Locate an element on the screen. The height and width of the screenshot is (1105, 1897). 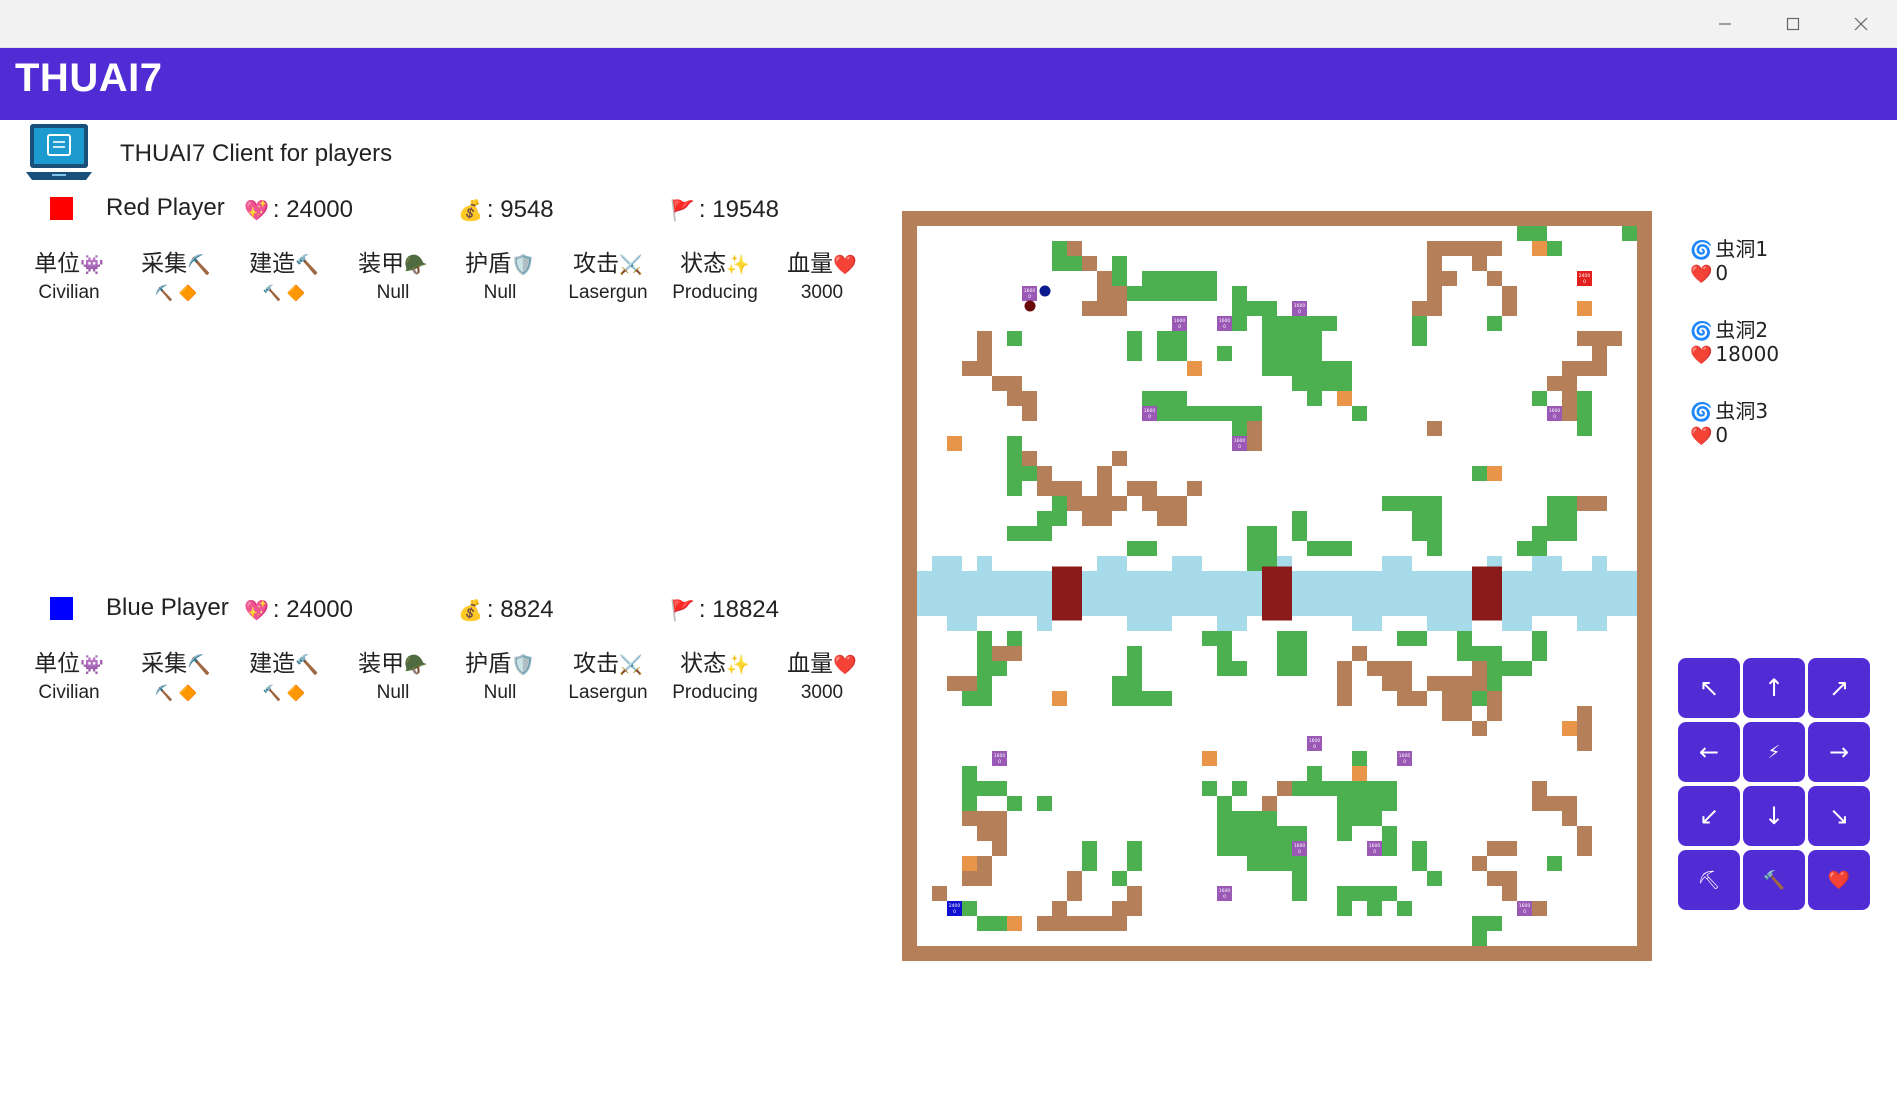
move-down-right-button: ↘ is located at coordinates (1839, 816).